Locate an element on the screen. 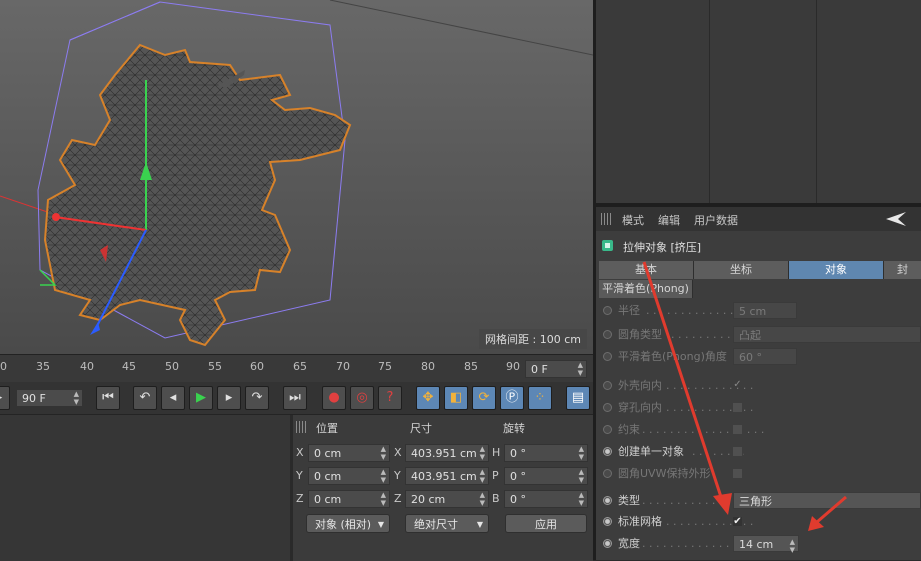  create-single-object-checkbox is located at coordinates (737, 451).